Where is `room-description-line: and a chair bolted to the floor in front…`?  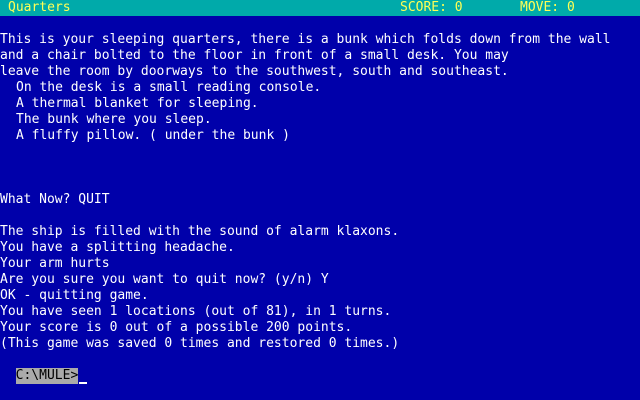 room-description-line: and a chair bolted to the floor in front… is located at coordinates (254, 55).